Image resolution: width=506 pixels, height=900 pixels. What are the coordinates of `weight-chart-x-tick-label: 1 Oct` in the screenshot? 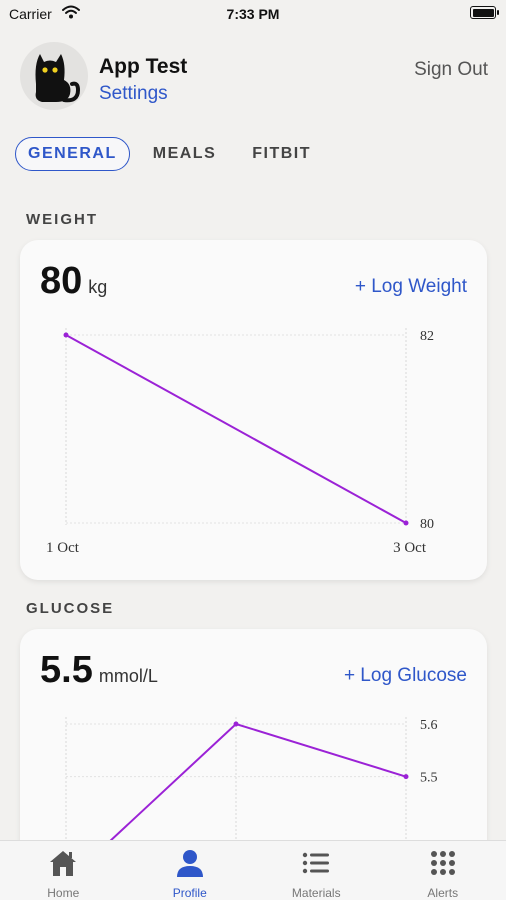 It's located at (63, 548).